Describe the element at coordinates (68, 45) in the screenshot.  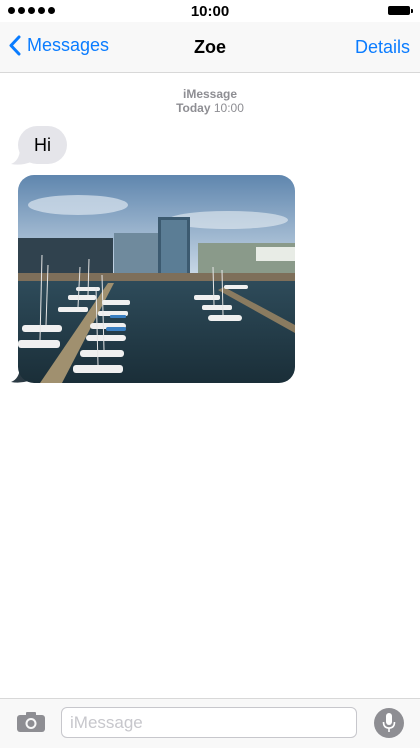
I see `back-label: Messages` at that location.